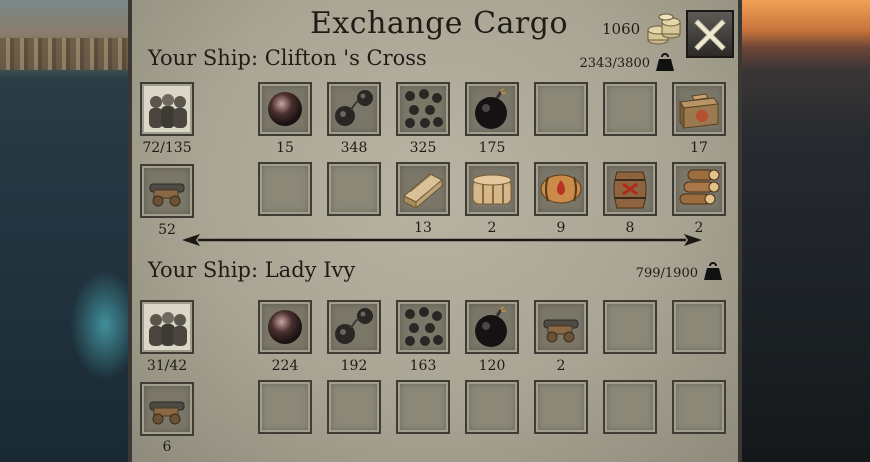  I want to click on close-icon, so click(710, 35).